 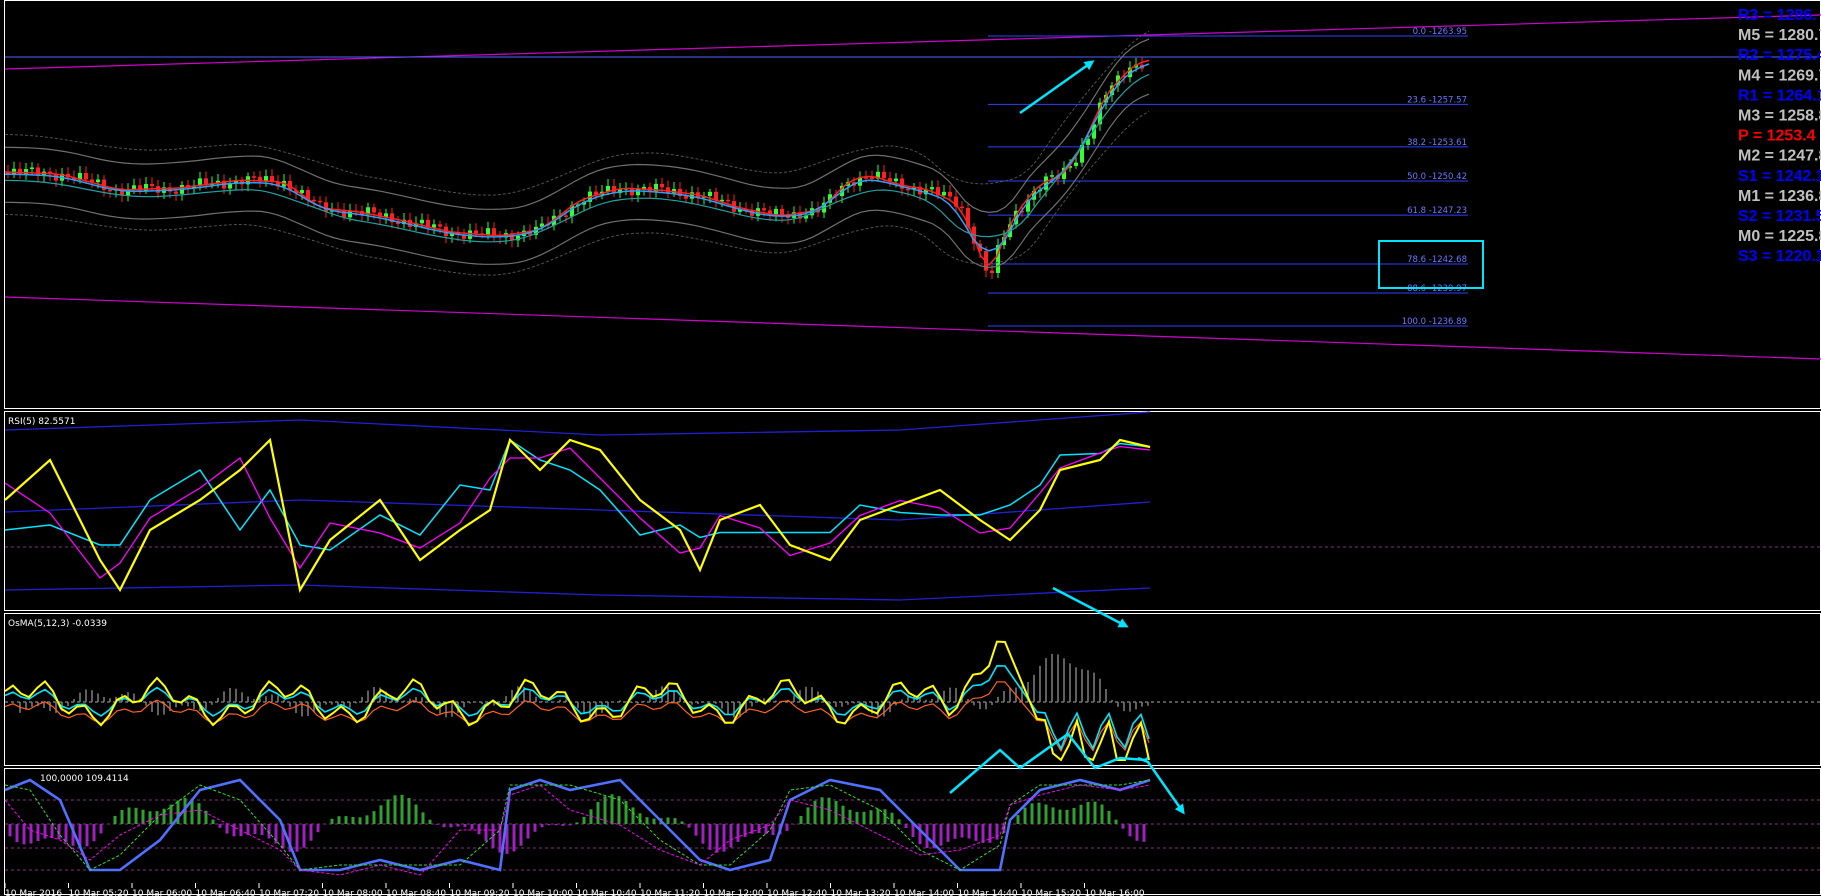 I want to click on osma-lines, so click(x=577, y=701).